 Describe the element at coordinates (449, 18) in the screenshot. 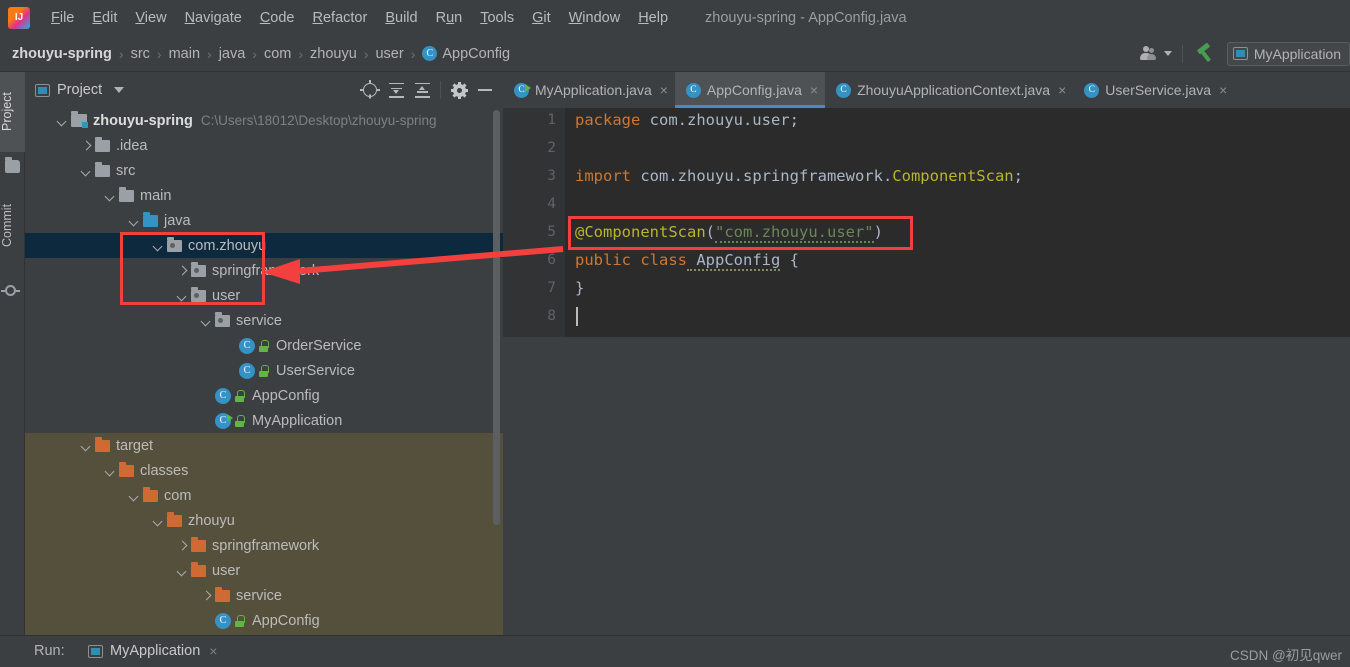

I see `menu-run: Run` at that location.